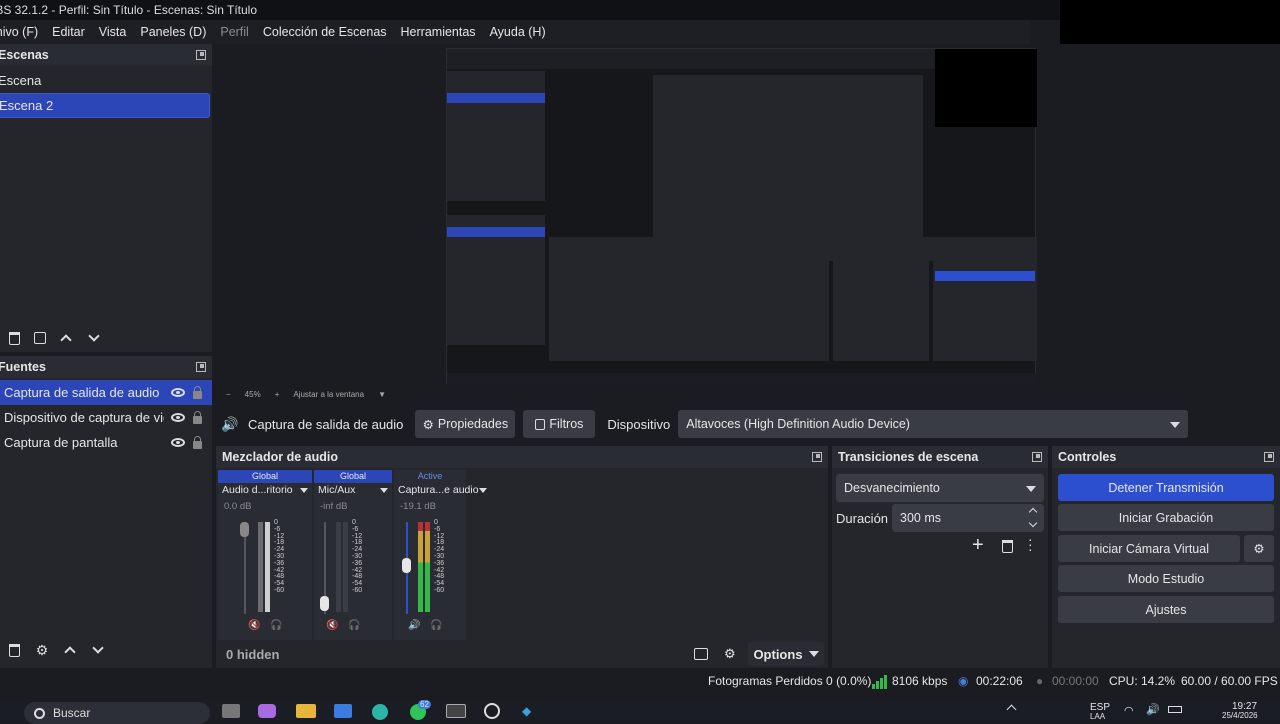 Image resolution: width=1280 pixels, height=724 pixels. I want to click on duration-spinbox: 300 ms, so click(968, 518).